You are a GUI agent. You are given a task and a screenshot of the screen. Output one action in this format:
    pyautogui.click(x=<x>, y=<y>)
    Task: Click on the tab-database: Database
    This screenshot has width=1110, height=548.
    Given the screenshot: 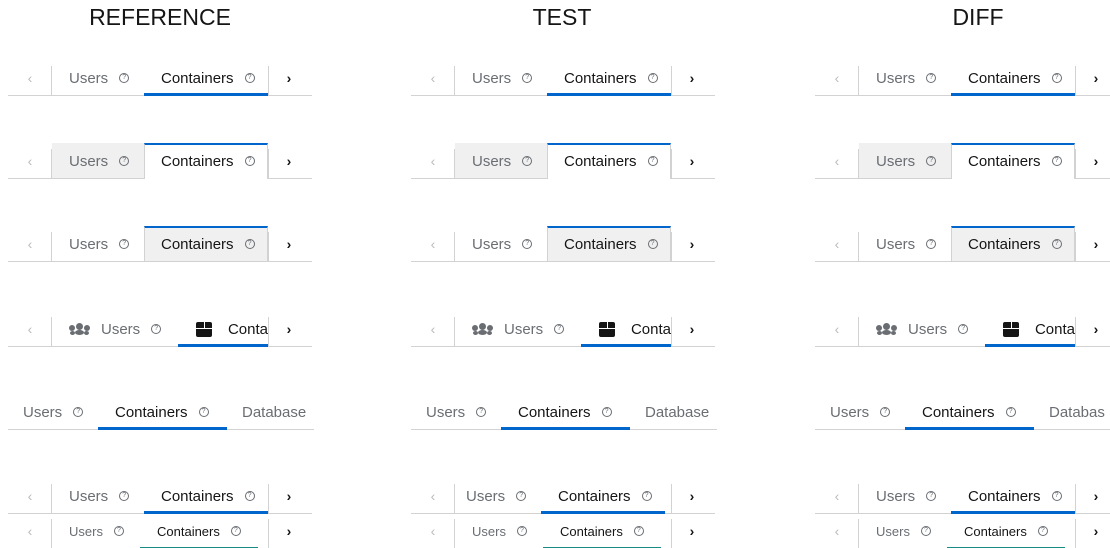 What is the action you would take?
    pyautogui.click(x=272, y=412)
    